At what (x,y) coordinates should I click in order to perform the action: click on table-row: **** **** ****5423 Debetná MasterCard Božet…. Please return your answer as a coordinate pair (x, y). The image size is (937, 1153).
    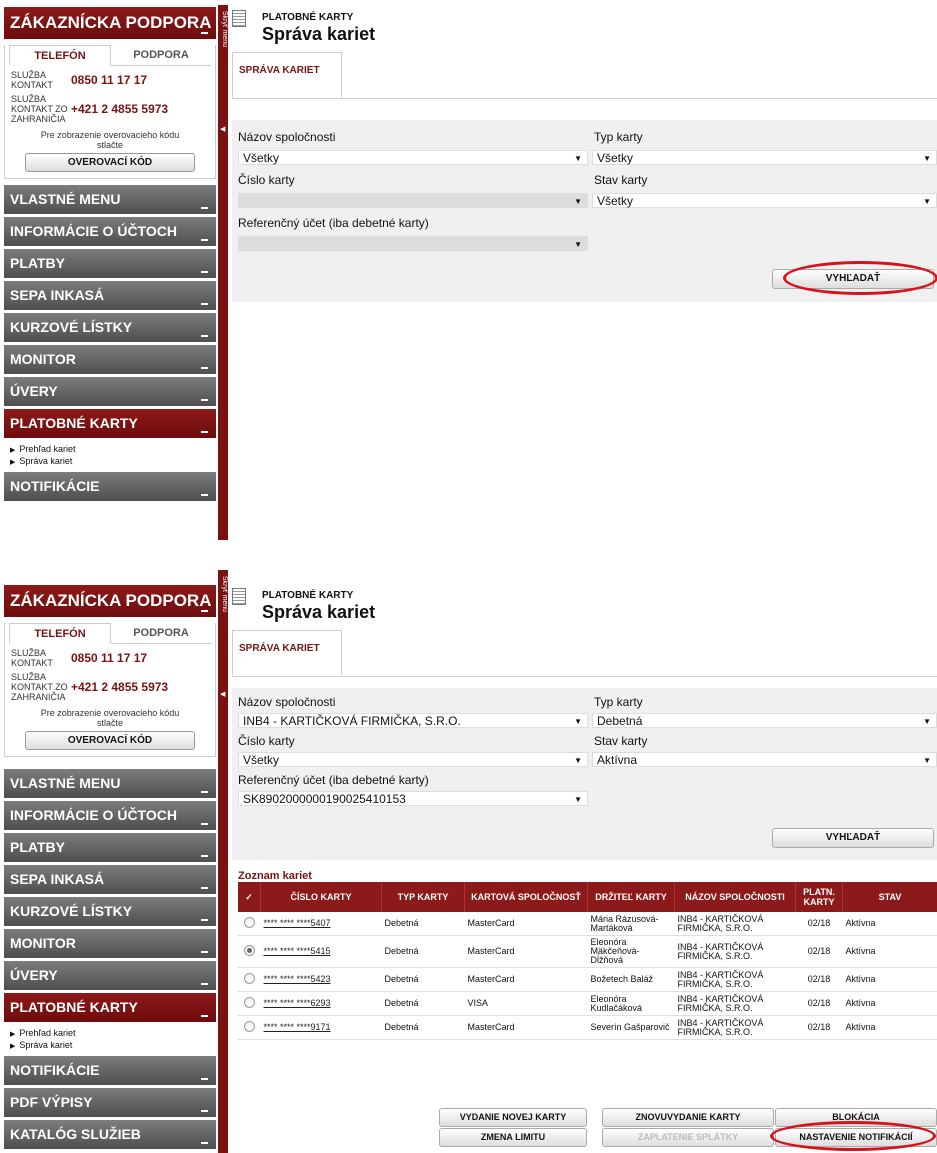
    Looking at the image, I should click on (587, 979).